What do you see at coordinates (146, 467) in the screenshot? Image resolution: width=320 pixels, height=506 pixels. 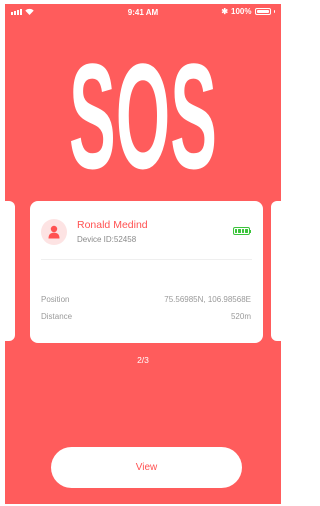 I see `view-button: View` at bounding box center [146, 467].